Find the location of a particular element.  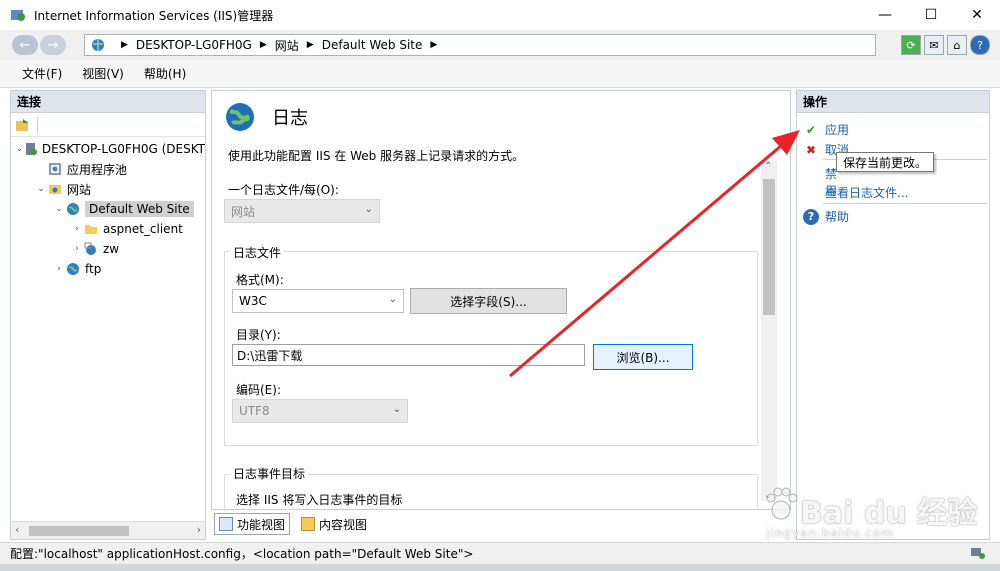

forward-button: → is located at coordinates (53, 45).